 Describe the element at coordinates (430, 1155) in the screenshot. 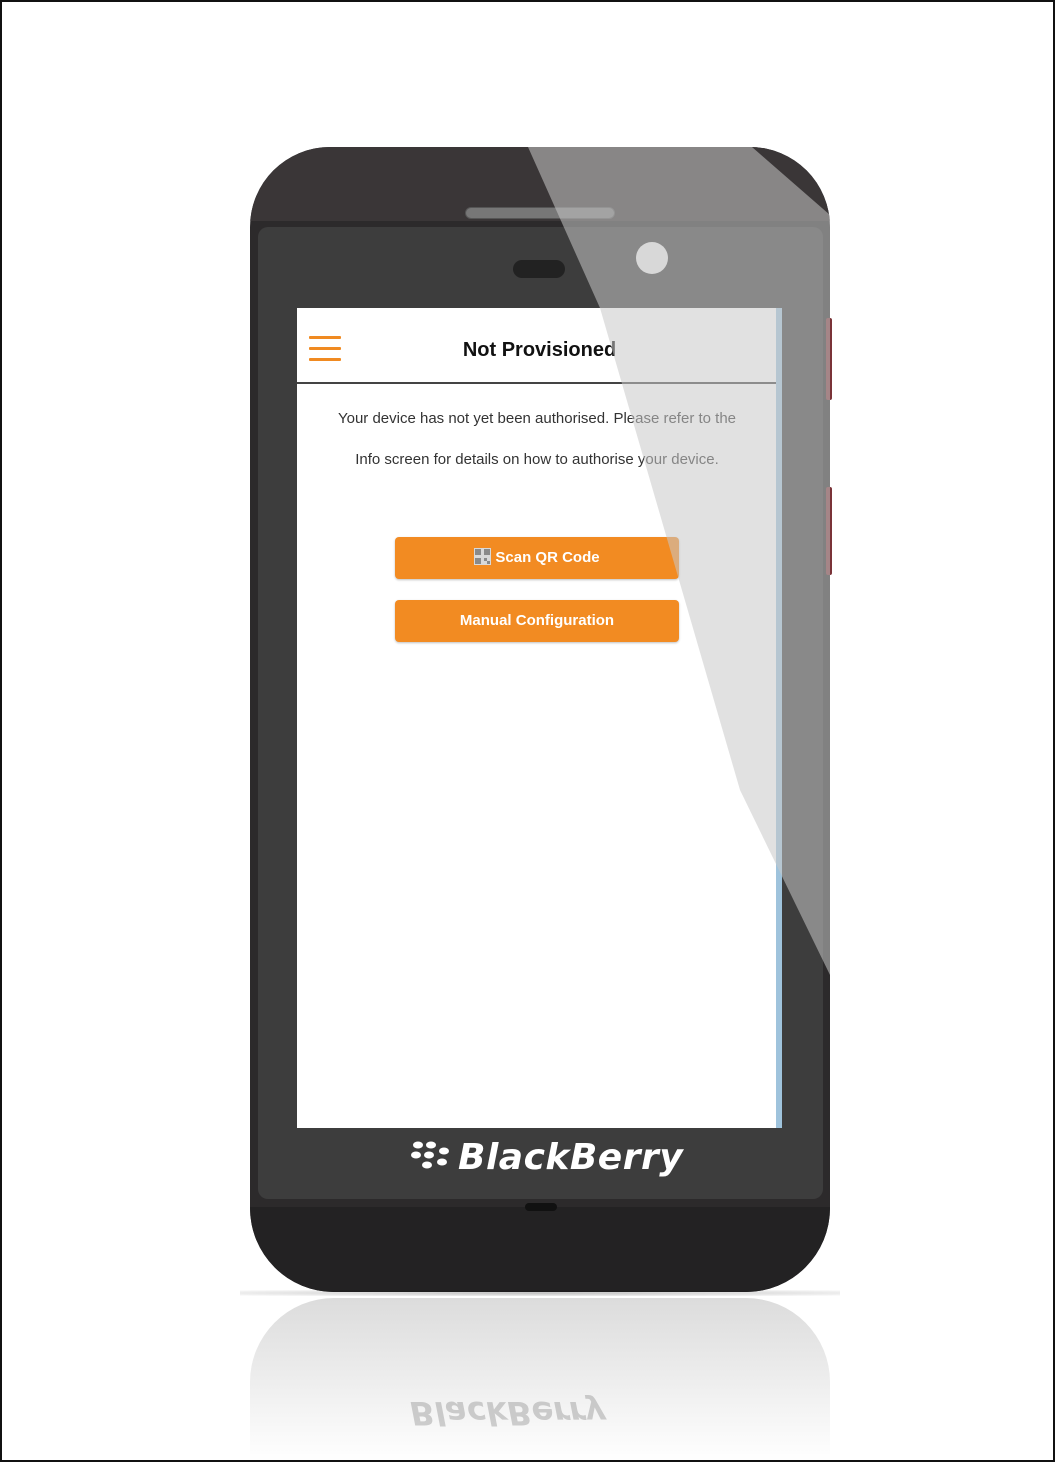

I see `blackberry-logo-icon` at that location.